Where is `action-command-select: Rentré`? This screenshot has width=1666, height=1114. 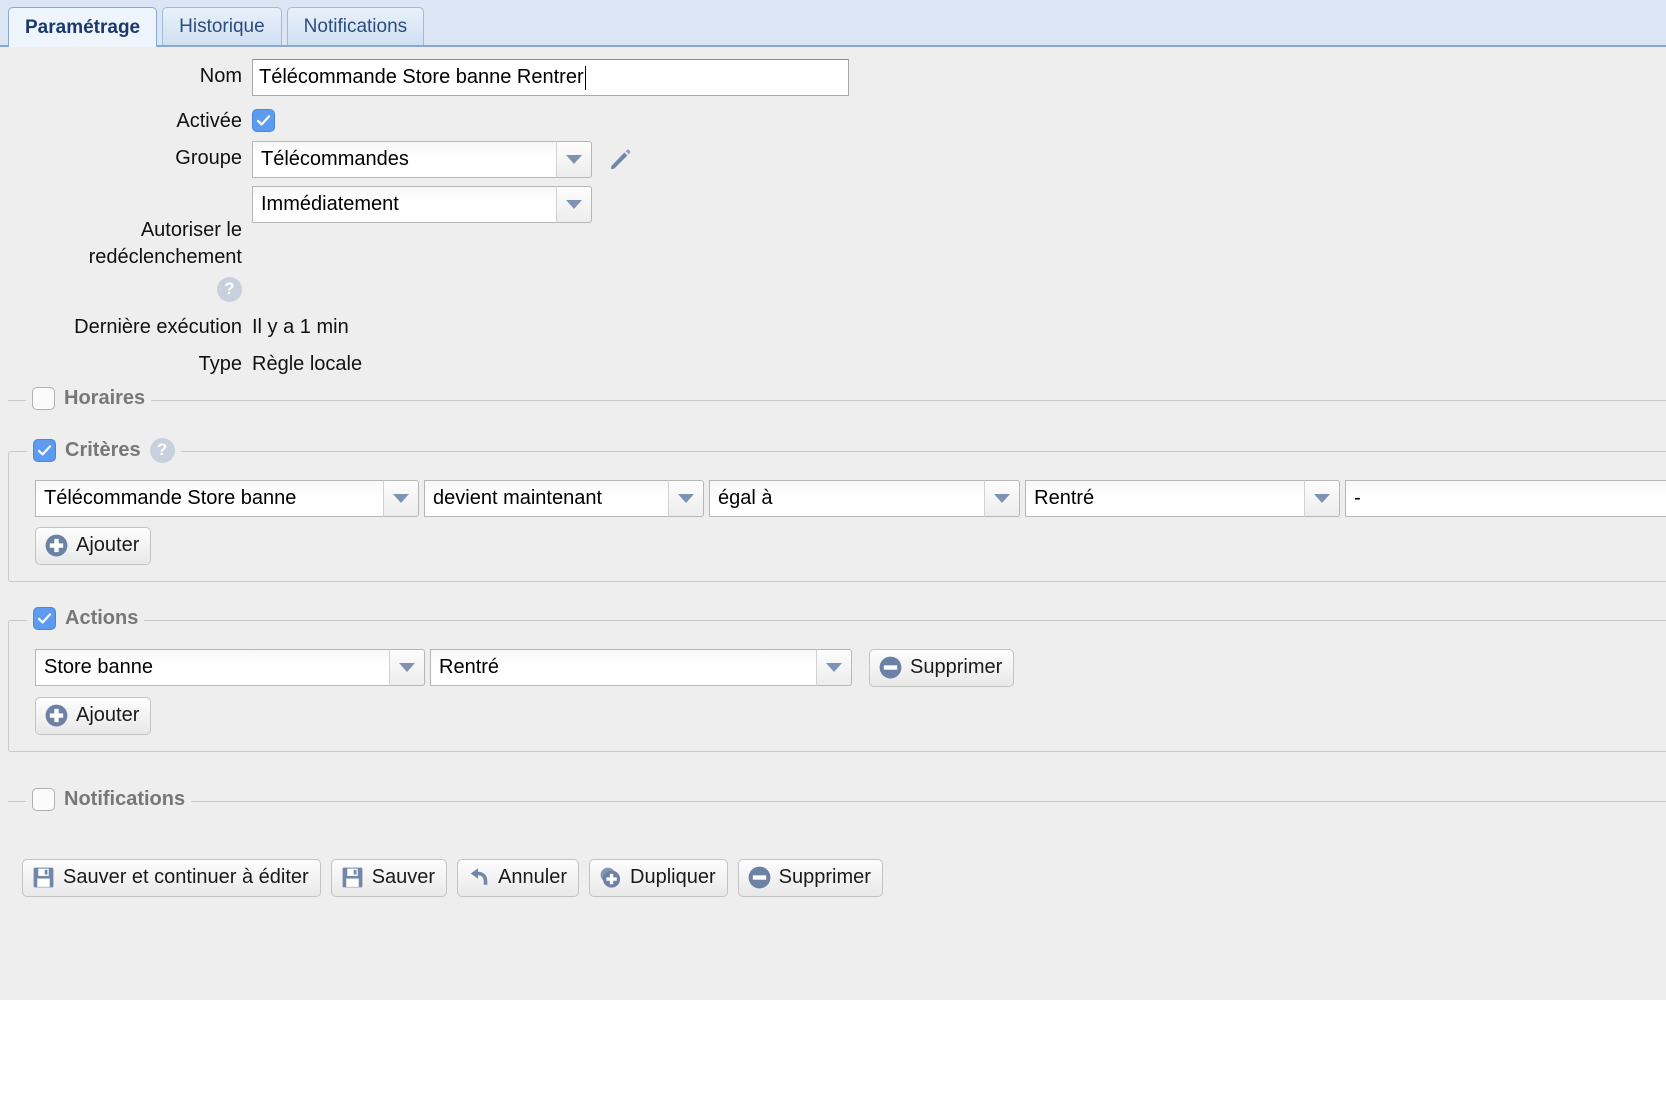 action-command-select: Rentré is located at coordinates (641, 668).